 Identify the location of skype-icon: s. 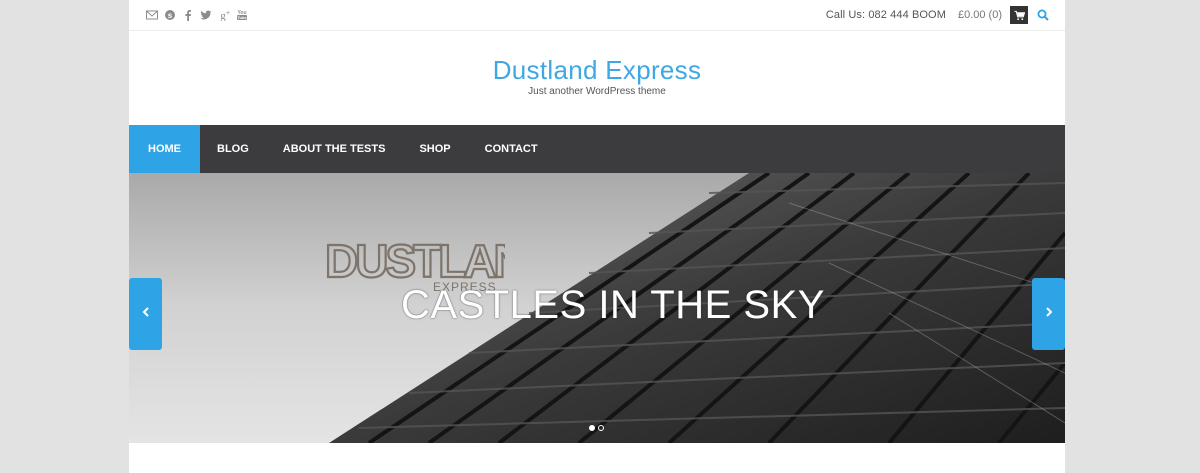
(170, 14).